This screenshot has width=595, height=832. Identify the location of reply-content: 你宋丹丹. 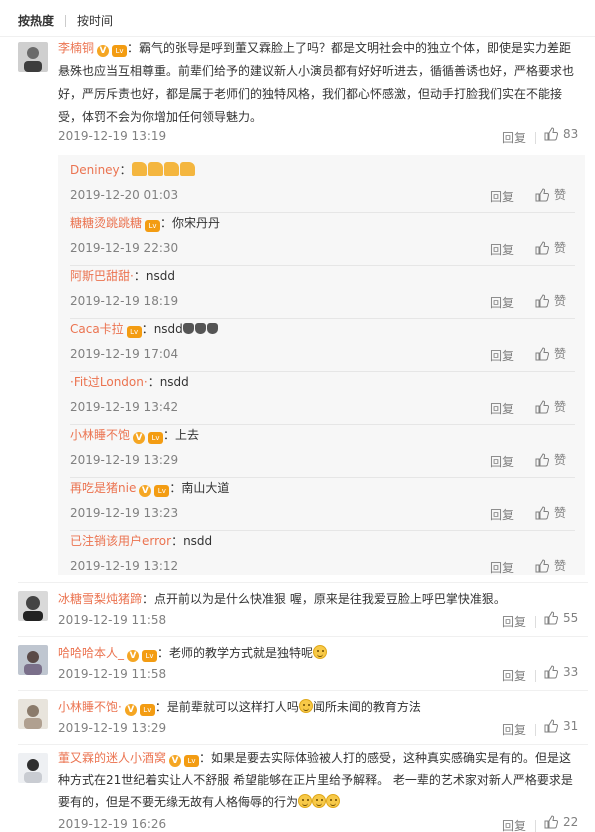
(196, 223).